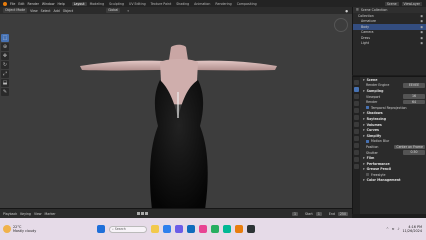 This screenshot has height=240, width=426. What do you see at coordinates (38, 214) in the screenshot?
I see `timeline-menu-view: View` at bounding box center [38, 214].